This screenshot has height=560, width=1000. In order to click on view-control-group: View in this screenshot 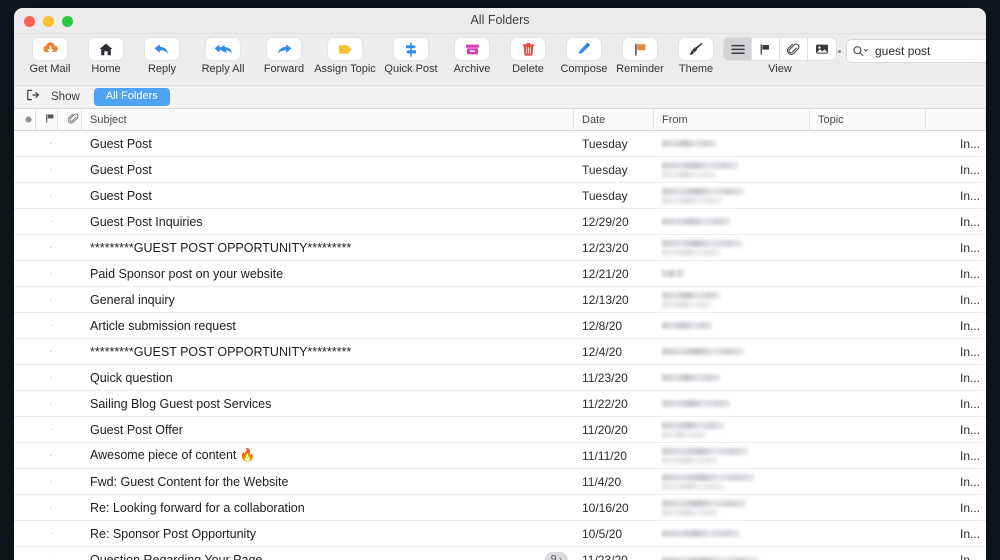, I will do `click(780, 55)`.